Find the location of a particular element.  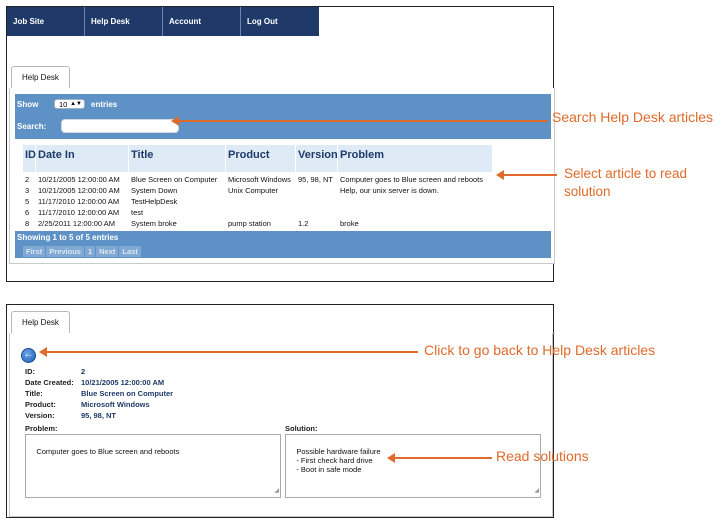

read-annotation-arrow is located at coordinates (439, 458).